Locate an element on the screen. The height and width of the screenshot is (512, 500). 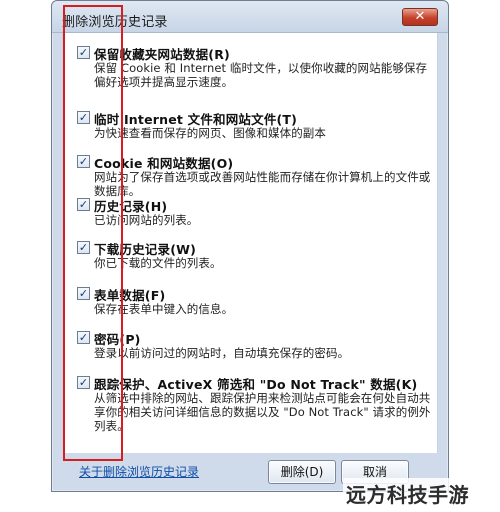
option-description: 为快速查看而保存的网页、图像和媒体的副本 is located at coordinates (210, 133).